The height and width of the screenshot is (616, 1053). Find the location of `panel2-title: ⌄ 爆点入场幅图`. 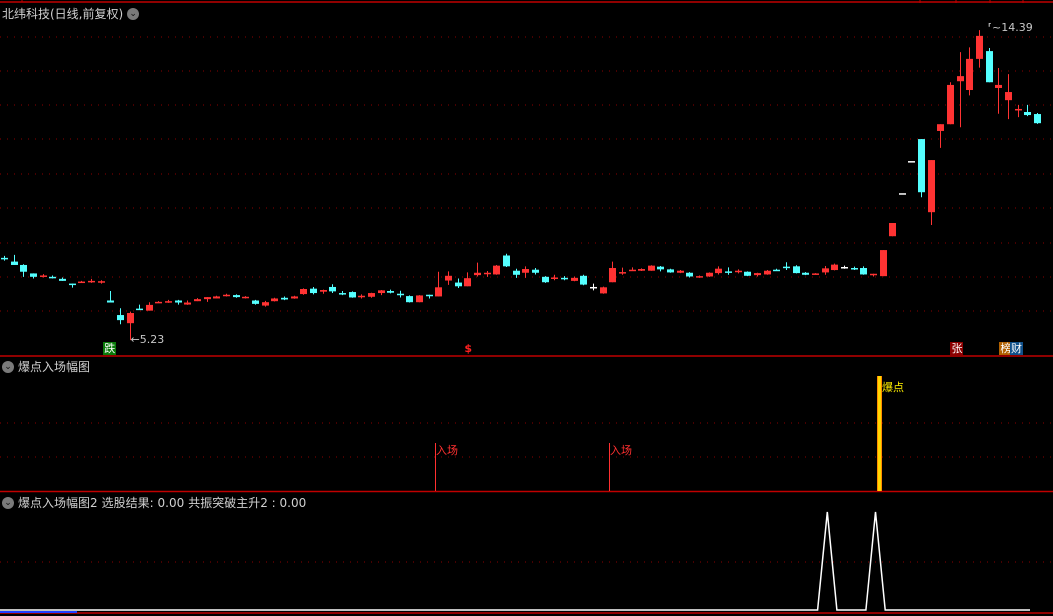

panel2-title: ⌄ 爆点入场幅图 is located at coordinates (46, 366).